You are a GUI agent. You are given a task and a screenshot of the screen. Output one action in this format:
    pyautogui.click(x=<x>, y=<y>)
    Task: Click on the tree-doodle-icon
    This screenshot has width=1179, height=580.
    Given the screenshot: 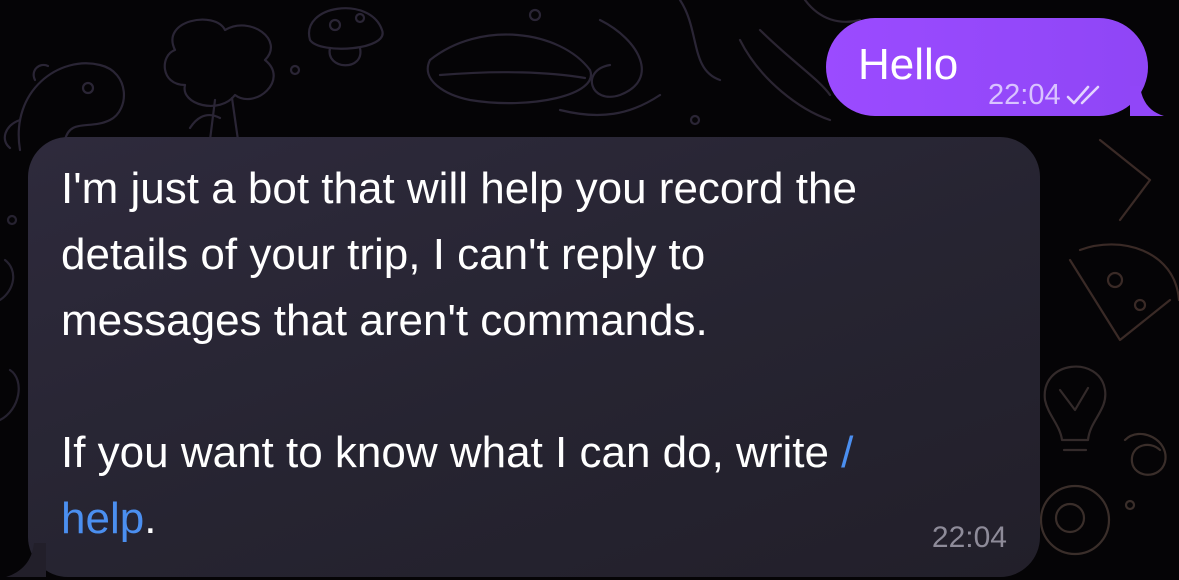 What is the action you would take?
    pyautogui.click(x=219, y=80)
    